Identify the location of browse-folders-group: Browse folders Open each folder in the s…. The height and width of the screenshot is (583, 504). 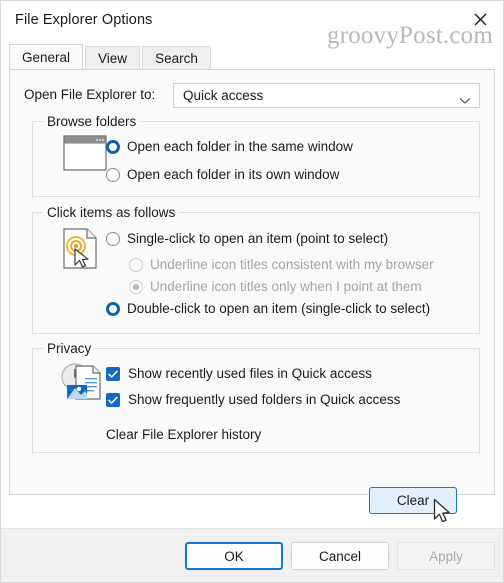
(256, 155).